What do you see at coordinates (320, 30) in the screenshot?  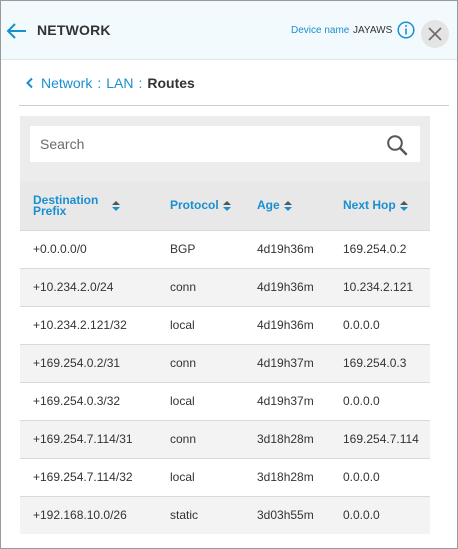 I see `device-name-label: Device name` at bounding box center [320, 30].